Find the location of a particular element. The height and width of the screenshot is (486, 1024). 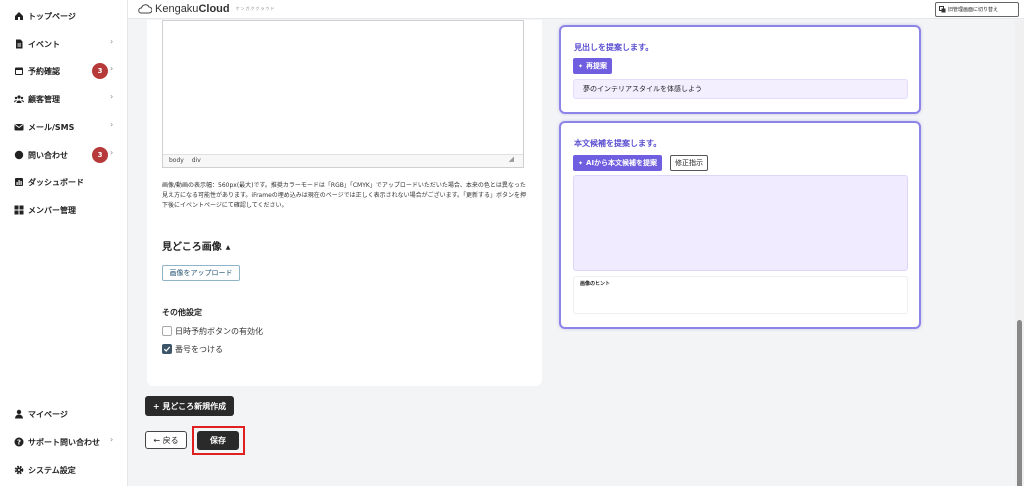

ai-heading-title: 見出しを提案します。 is located at coordinates (614, 47).